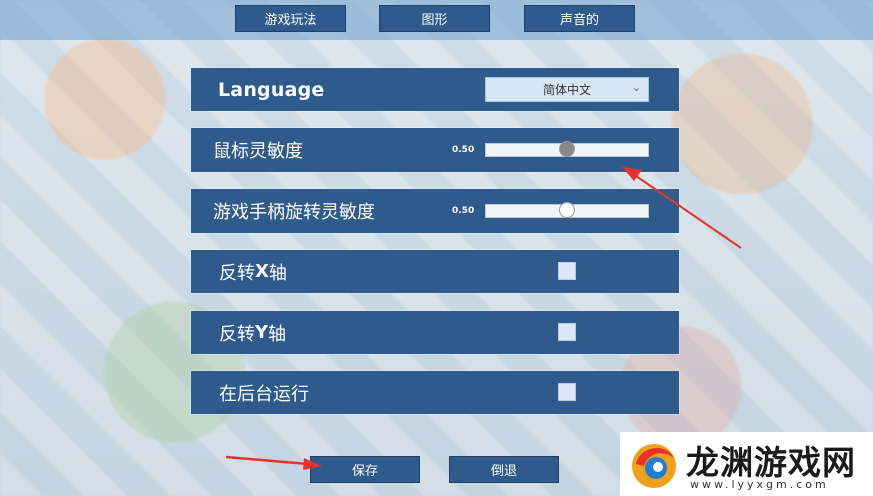 Image resolution: width=873 pixels, height=496 pixels. I want to click on watermark-url: www.lyyxgm.com, so click(759, 484).